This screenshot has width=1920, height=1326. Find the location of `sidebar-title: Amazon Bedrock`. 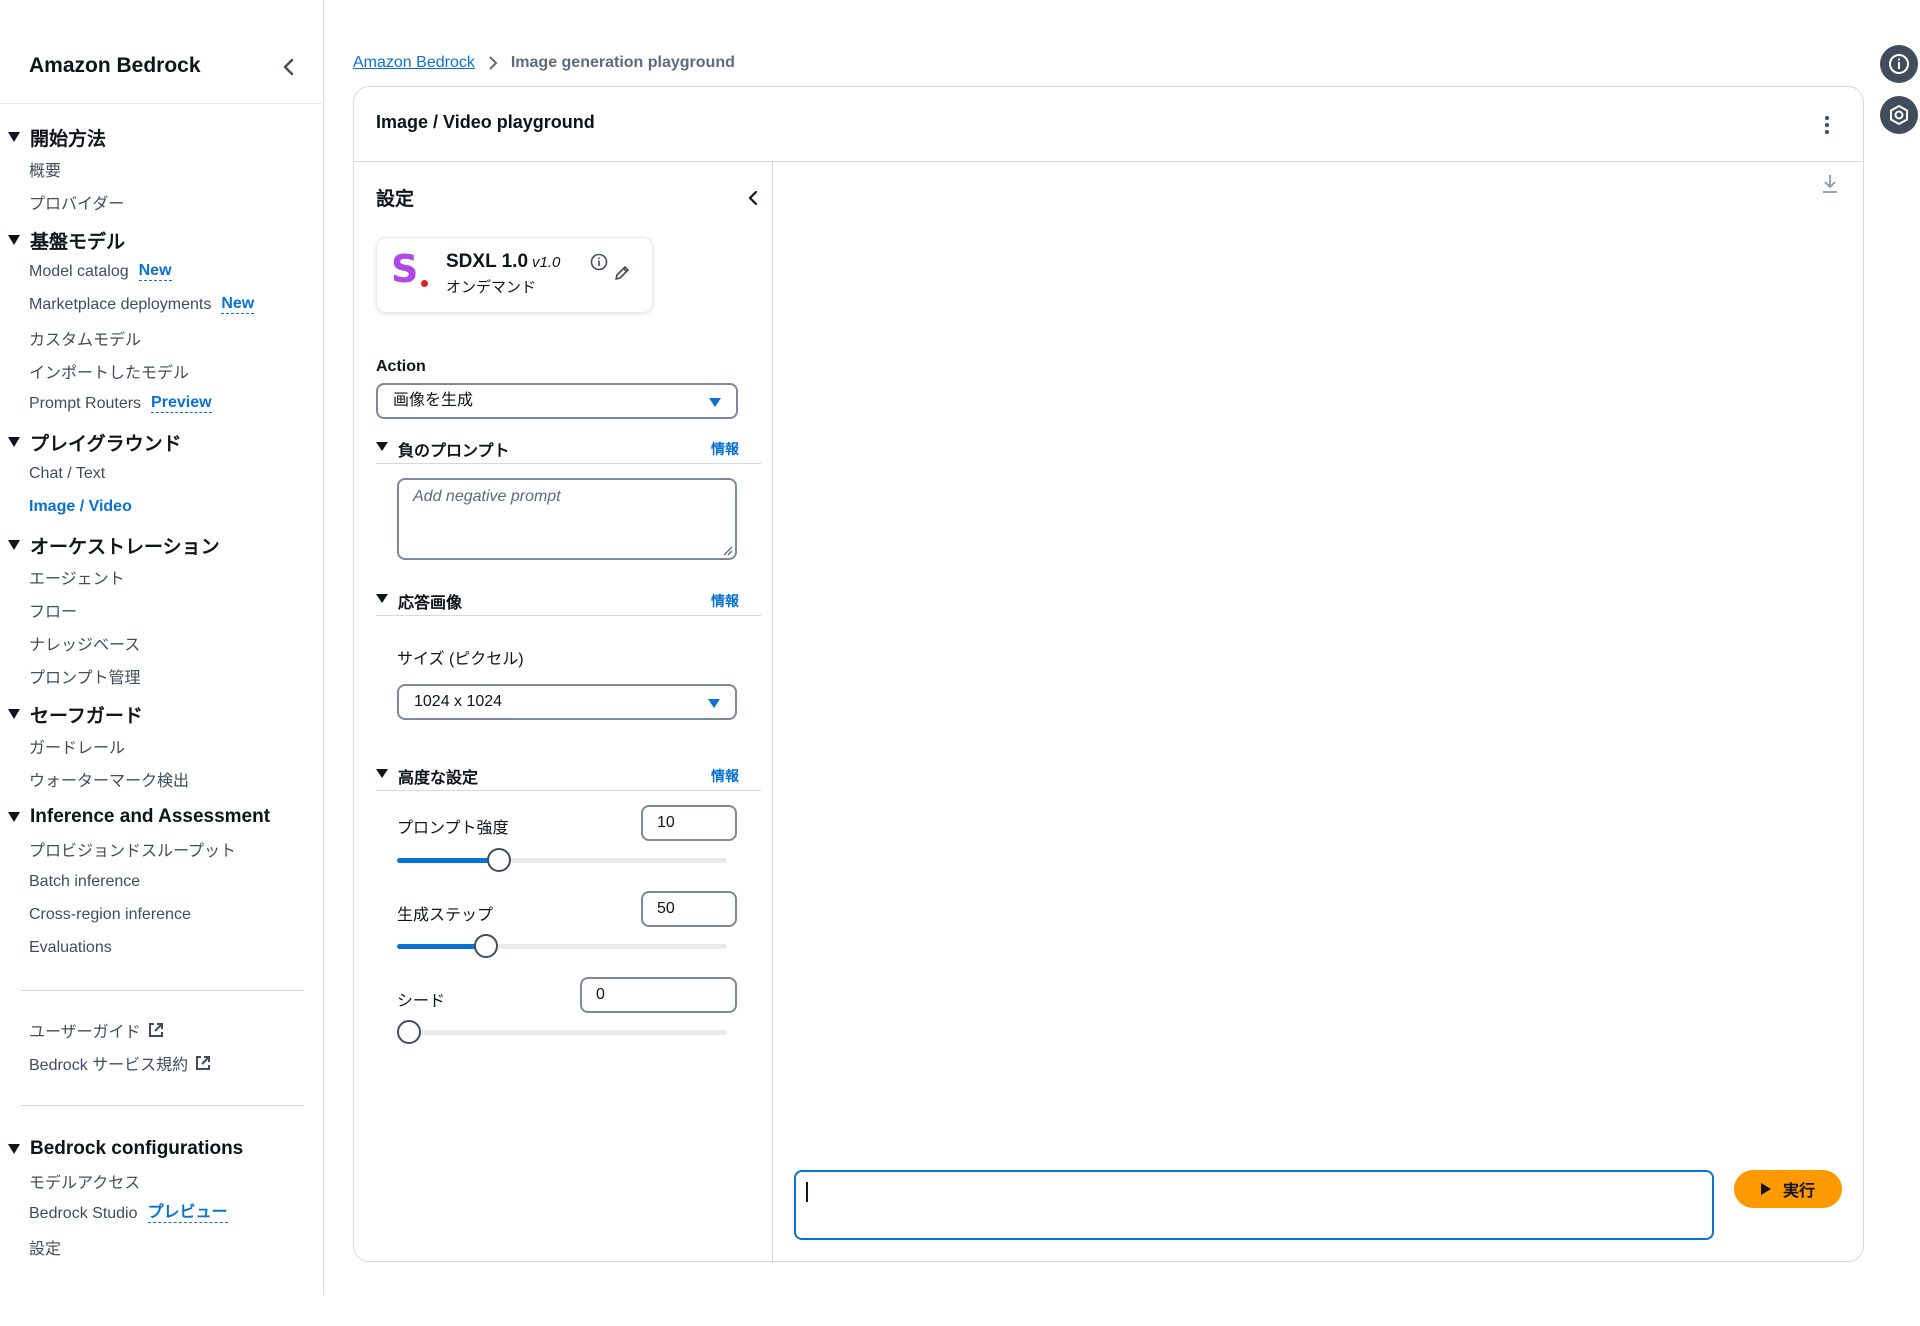

sidebar-title: Amazon Bedrock is located at coordinates (115, 66).